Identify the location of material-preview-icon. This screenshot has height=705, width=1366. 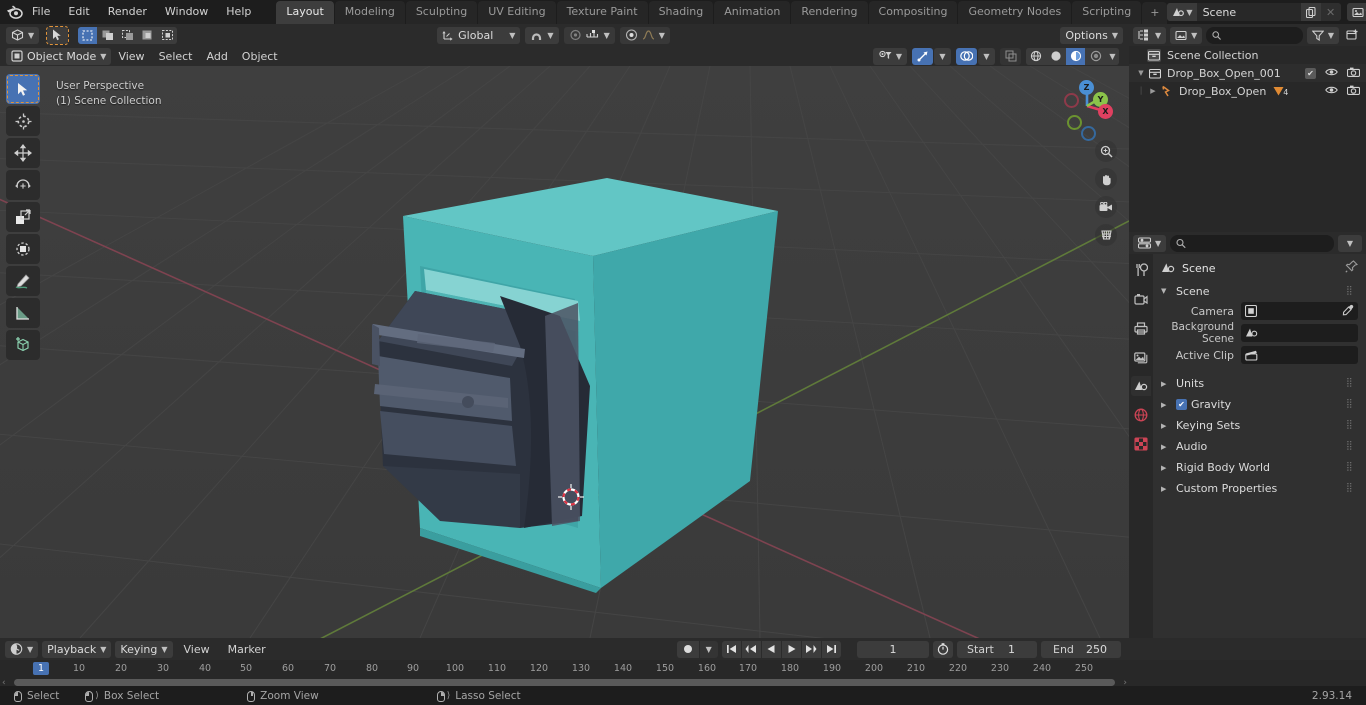
(1075, 56).